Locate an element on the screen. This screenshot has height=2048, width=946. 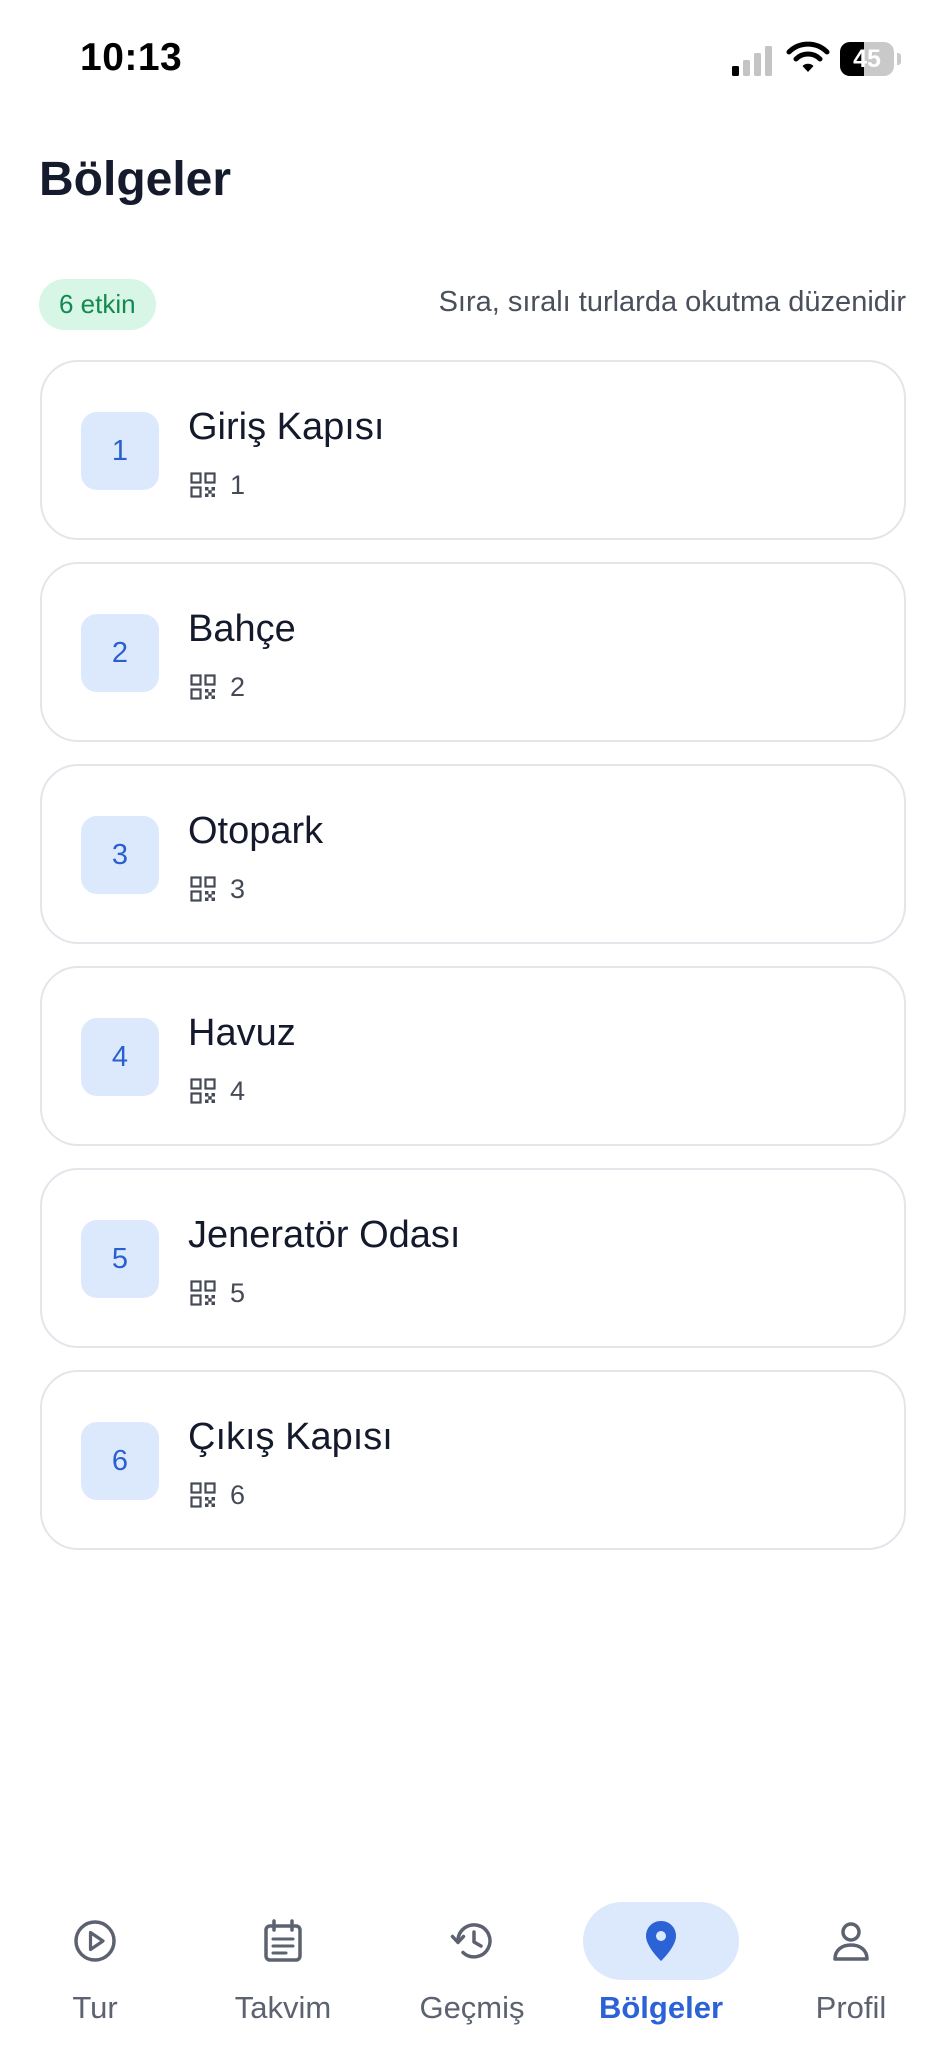
zone-name: Çıkış Kapısı is located at coordinates (290, 1437).